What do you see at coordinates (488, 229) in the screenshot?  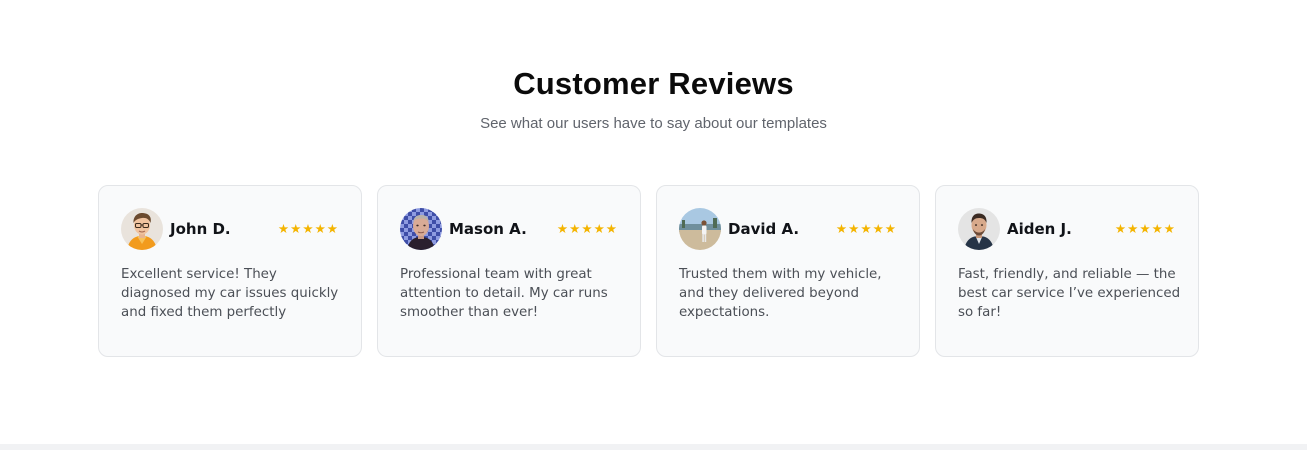 I see `reviewer-name: Mason A.` at bounding box center [488, 229].